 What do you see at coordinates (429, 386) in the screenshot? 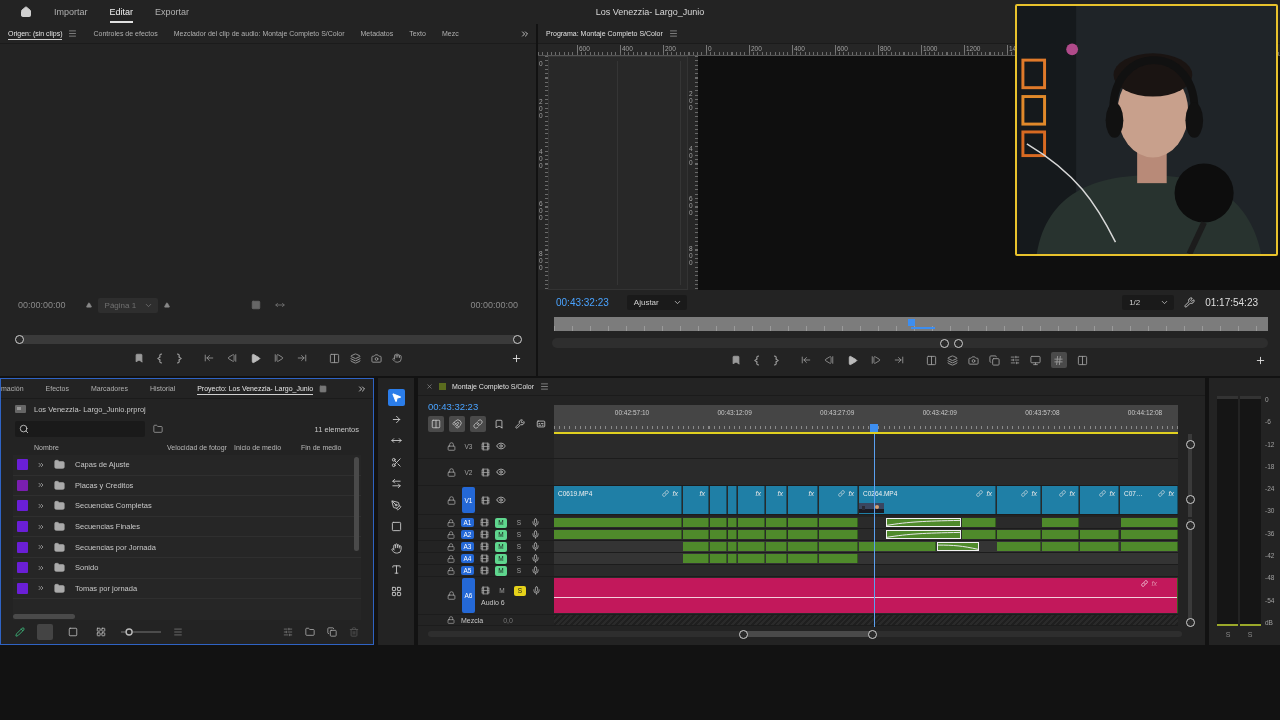
I see `close-icon` at bounding box center [429, 386].